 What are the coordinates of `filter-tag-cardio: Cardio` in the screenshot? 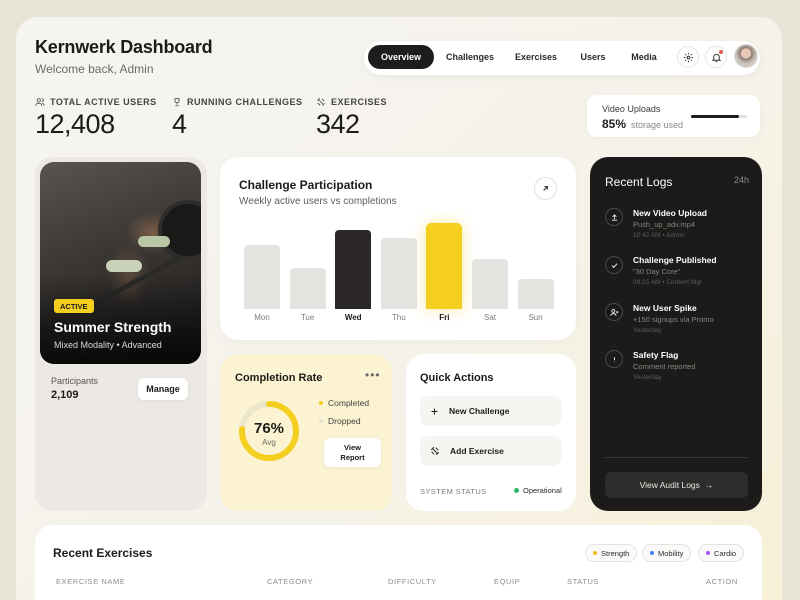 It's located at (721, 553).